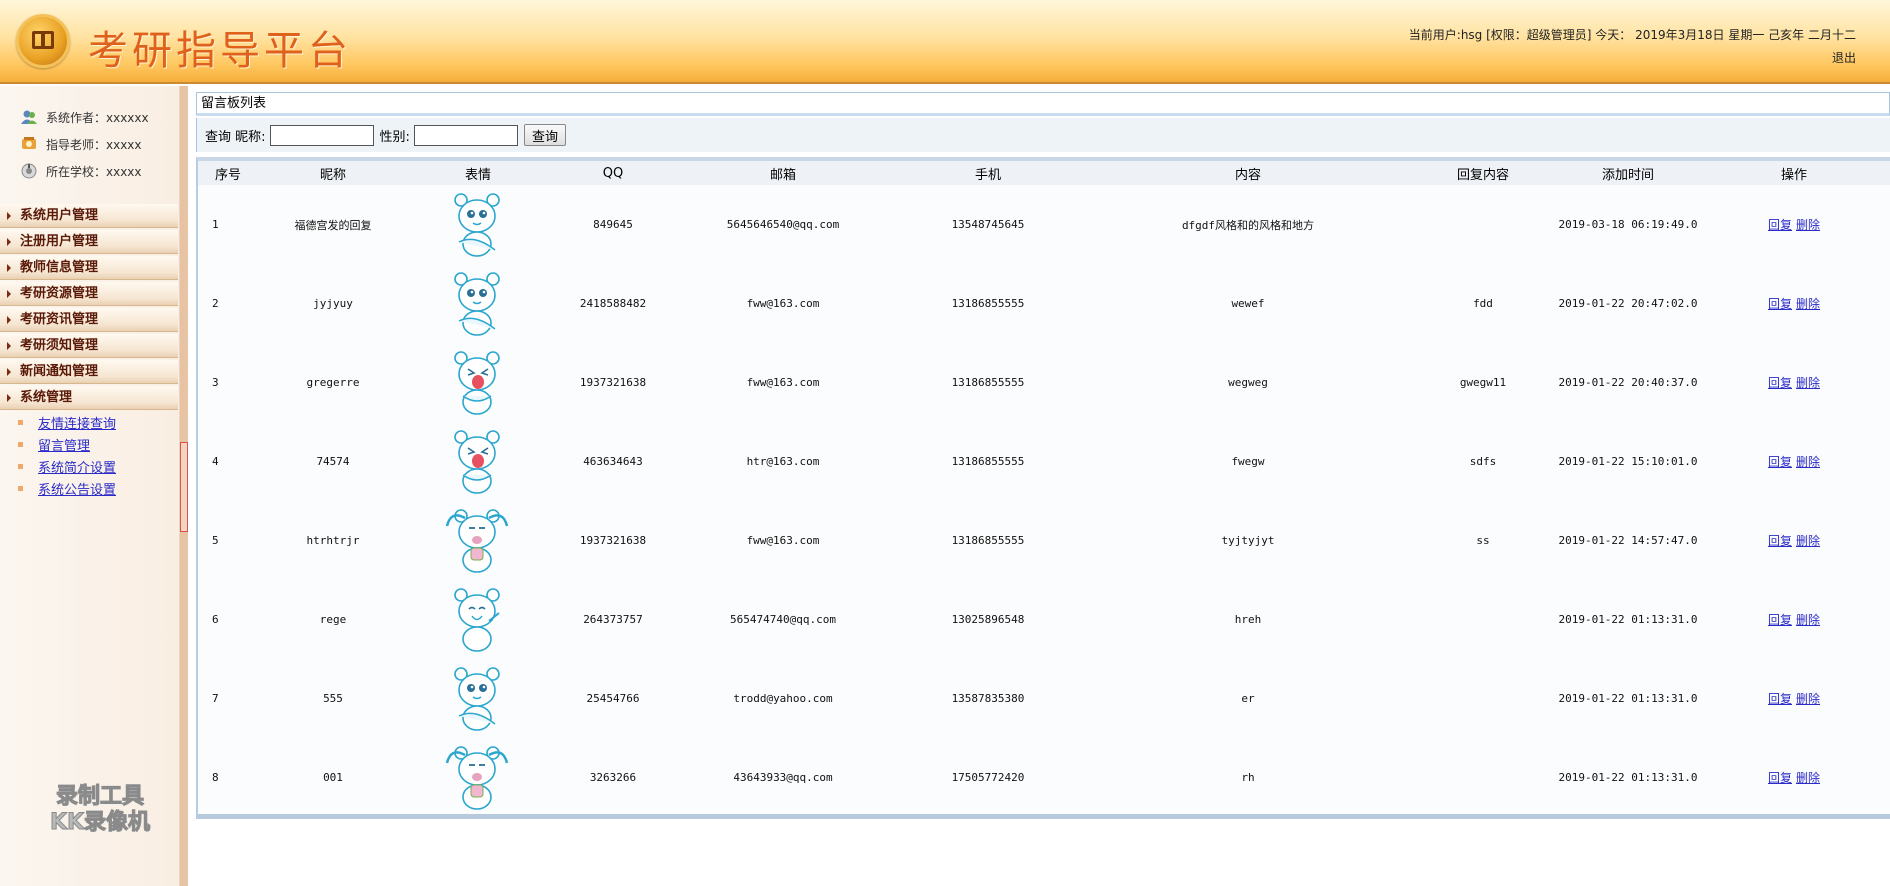 The width and height of the screenshot is (1890, 886). I want to click on menu-notices: 考研须知管理, so click(89, 346).